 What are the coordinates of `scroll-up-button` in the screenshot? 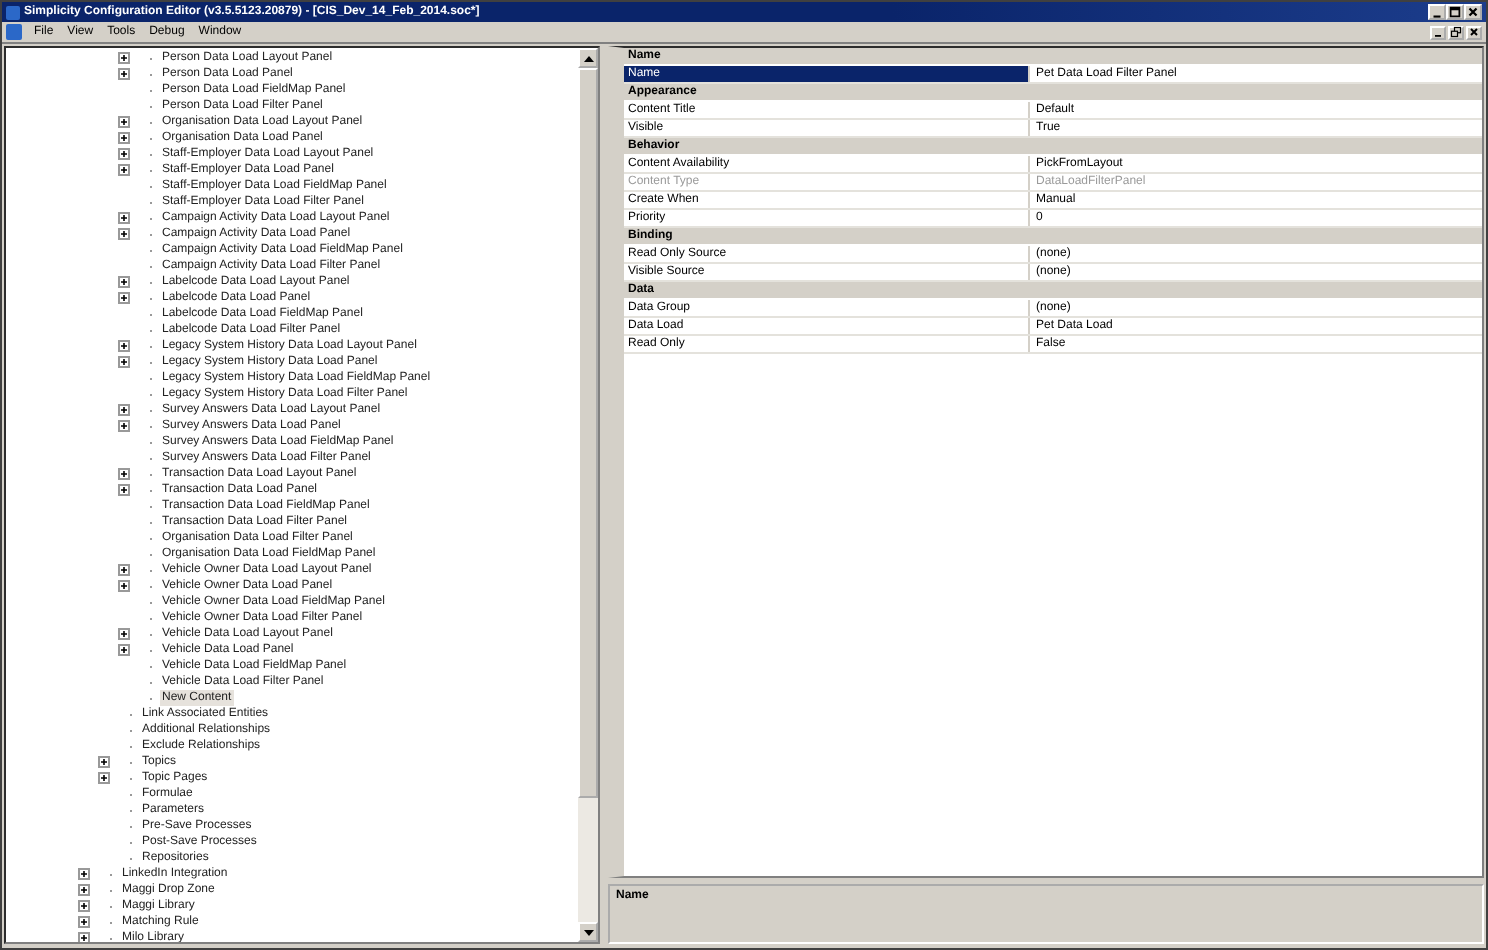 It's located at (588, 58).